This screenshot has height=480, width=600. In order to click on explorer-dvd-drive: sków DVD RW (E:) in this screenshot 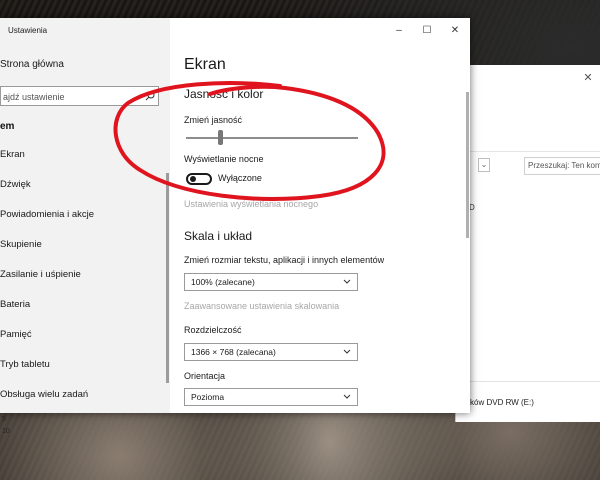, I will do `click(500, 402)`.